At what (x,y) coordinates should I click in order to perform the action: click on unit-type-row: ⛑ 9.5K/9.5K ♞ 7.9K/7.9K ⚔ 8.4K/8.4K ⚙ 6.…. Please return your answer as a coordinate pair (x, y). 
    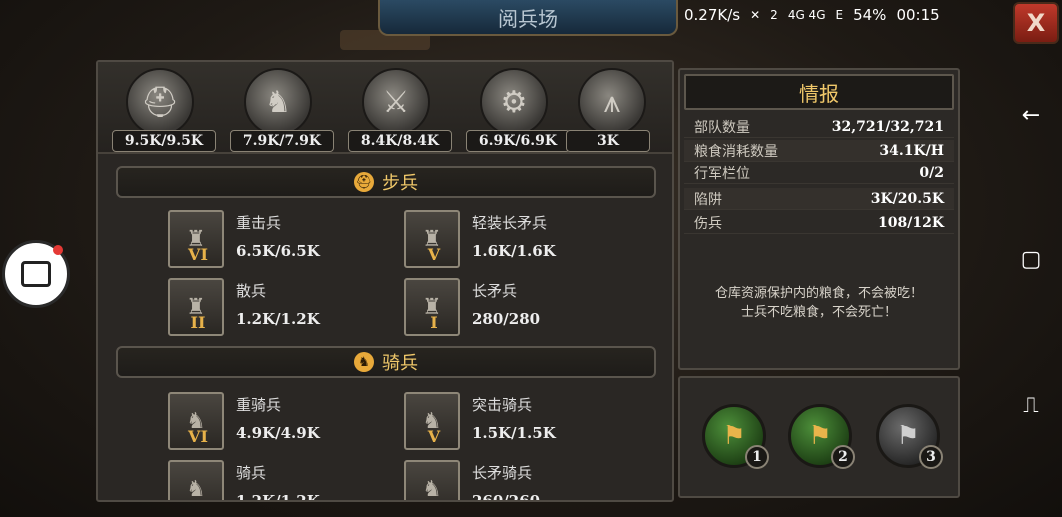
    Looking at the image, I should click on (385, 108).